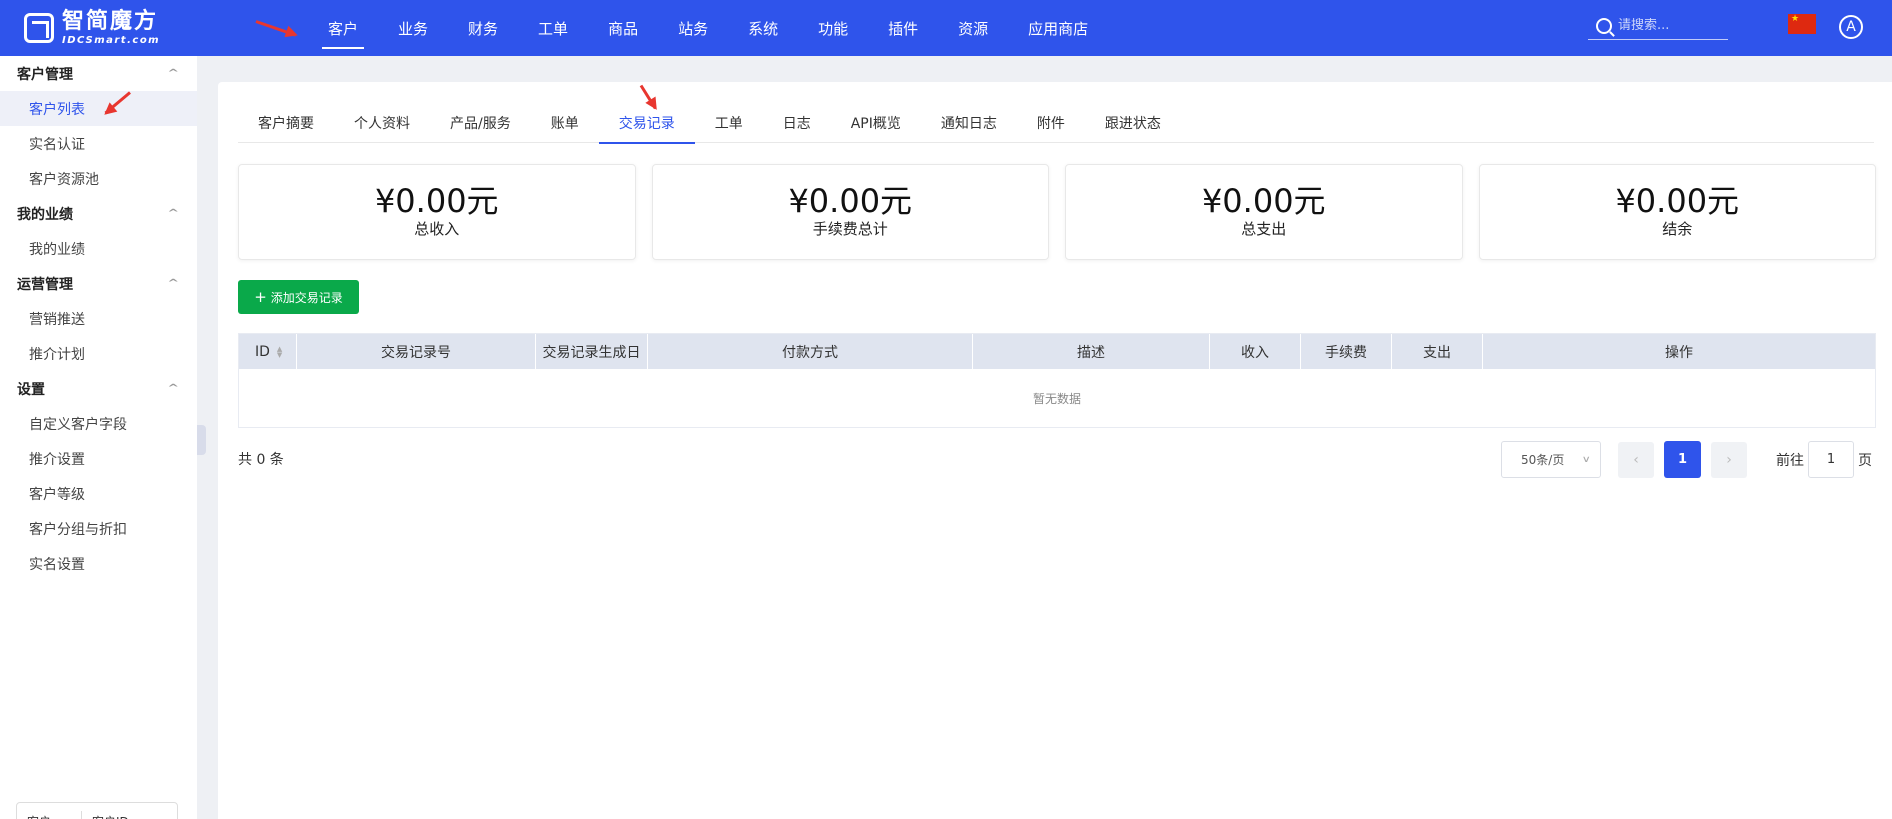 This screenshot has height=819, width=1892. I want to click on add-transaction-button: + 添加交易记录, so click(298, 297).